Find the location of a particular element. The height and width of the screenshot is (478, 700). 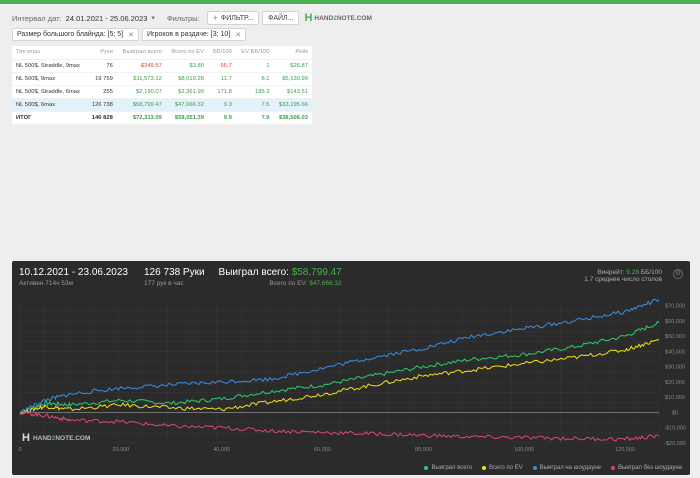

settings-icon: ⚙ is located at coordinates (678, 274).